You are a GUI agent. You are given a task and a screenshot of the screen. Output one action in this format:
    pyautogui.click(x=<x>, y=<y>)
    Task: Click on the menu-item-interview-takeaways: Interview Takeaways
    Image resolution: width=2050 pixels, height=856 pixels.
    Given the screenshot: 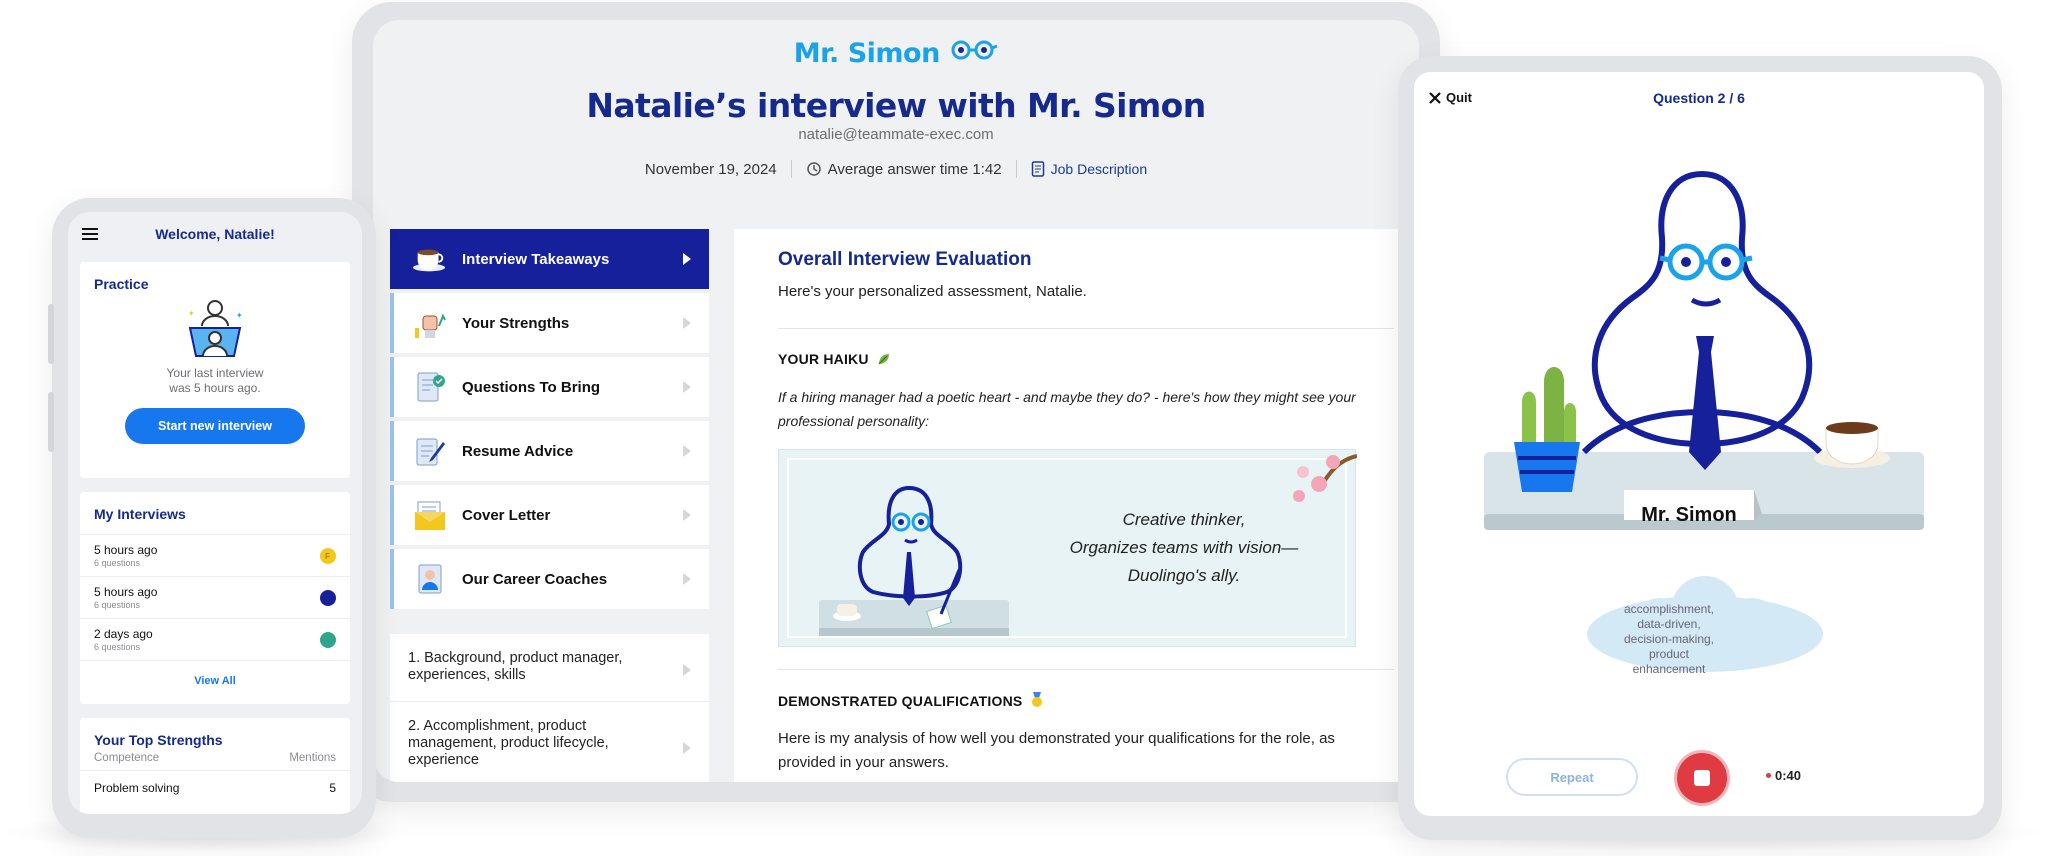 What is the action you would take?
    pyautogui.click(x=549, y=259)
    